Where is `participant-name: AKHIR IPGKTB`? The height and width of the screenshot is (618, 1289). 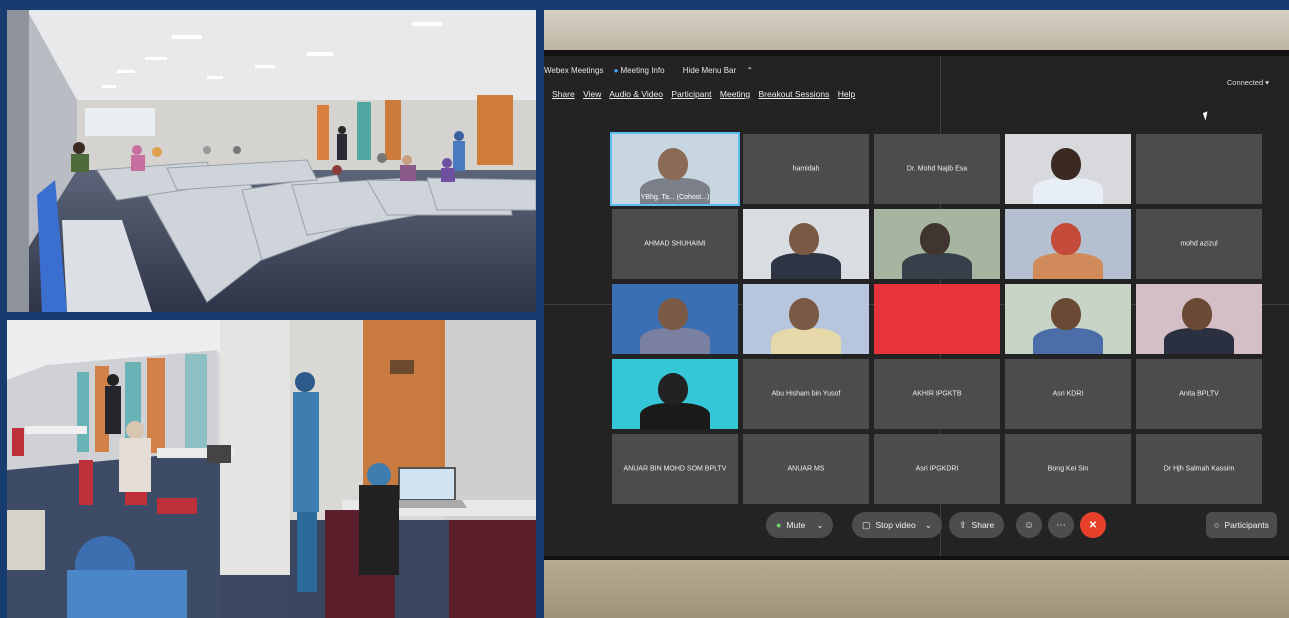
participant-name: AKHIR IPGKTB is located at coordinates (937, 394).